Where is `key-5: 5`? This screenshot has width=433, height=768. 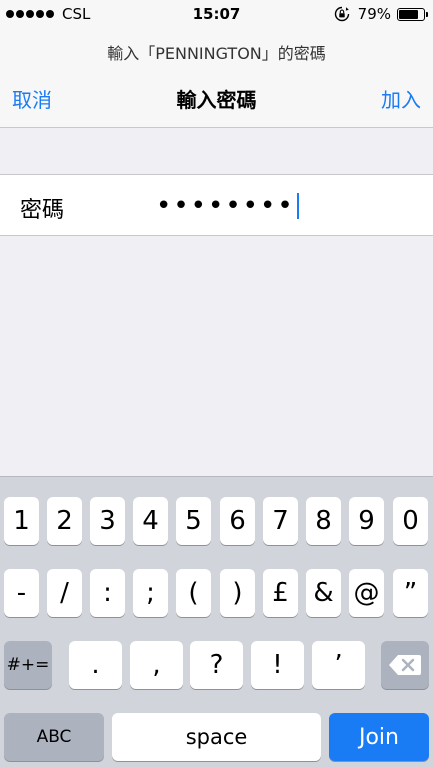
key-5: 5 is located at coordinates (193, 521).